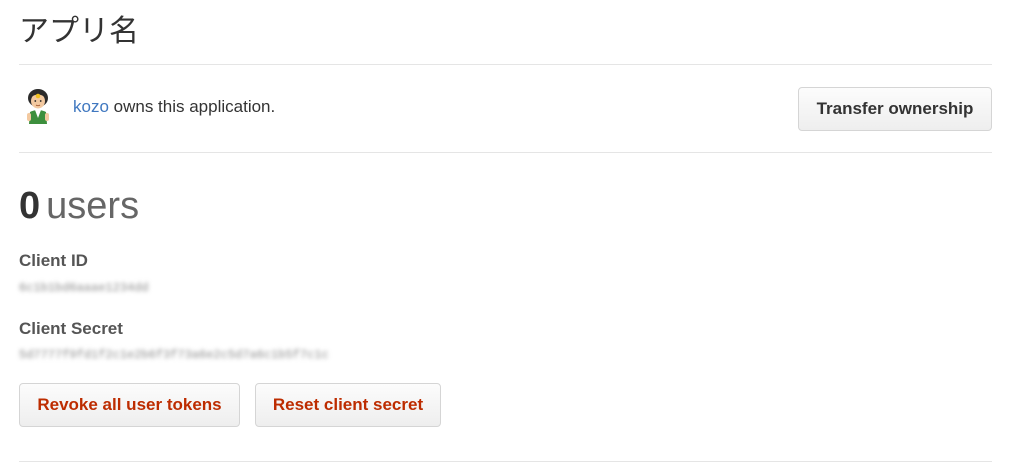 This screenshot has height=466, width=1024. What do you see at coordinates (348, 405) in the screenshot?
I see `reset-client-secret-button: Reset client secret` at bounding box center [348, 405].